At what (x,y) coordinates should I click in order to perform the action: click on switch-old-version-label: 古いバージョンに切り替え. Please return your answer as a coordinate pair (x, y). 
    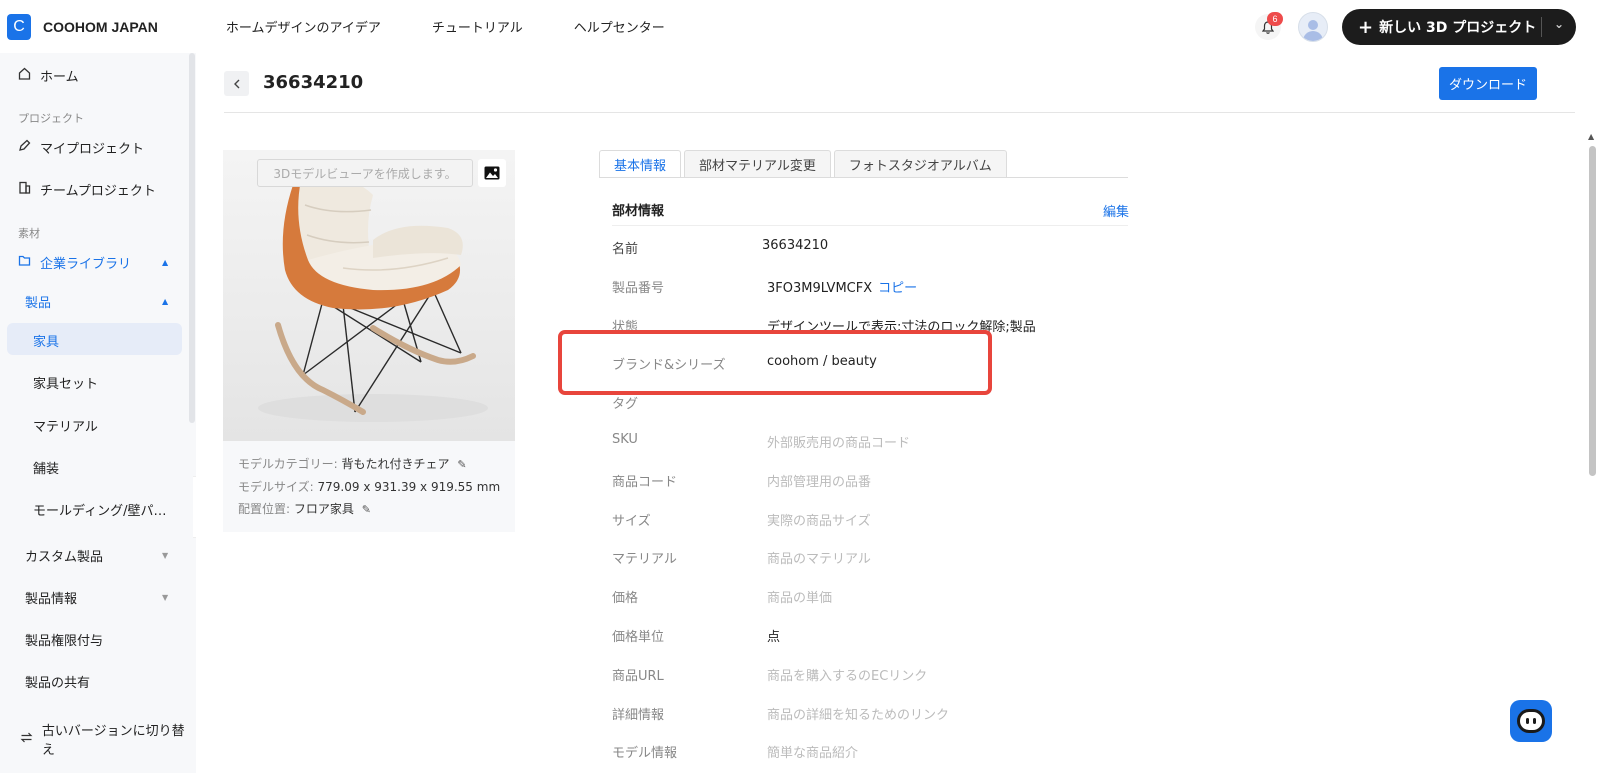
    Looking at the image, I should click on (113, 741).